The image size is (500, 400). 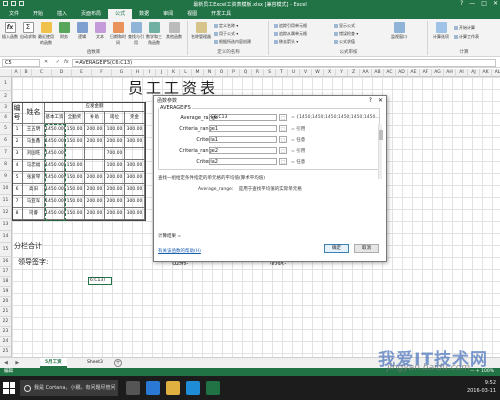 I want to click on row-header: 18, so click(x=6, y=282).